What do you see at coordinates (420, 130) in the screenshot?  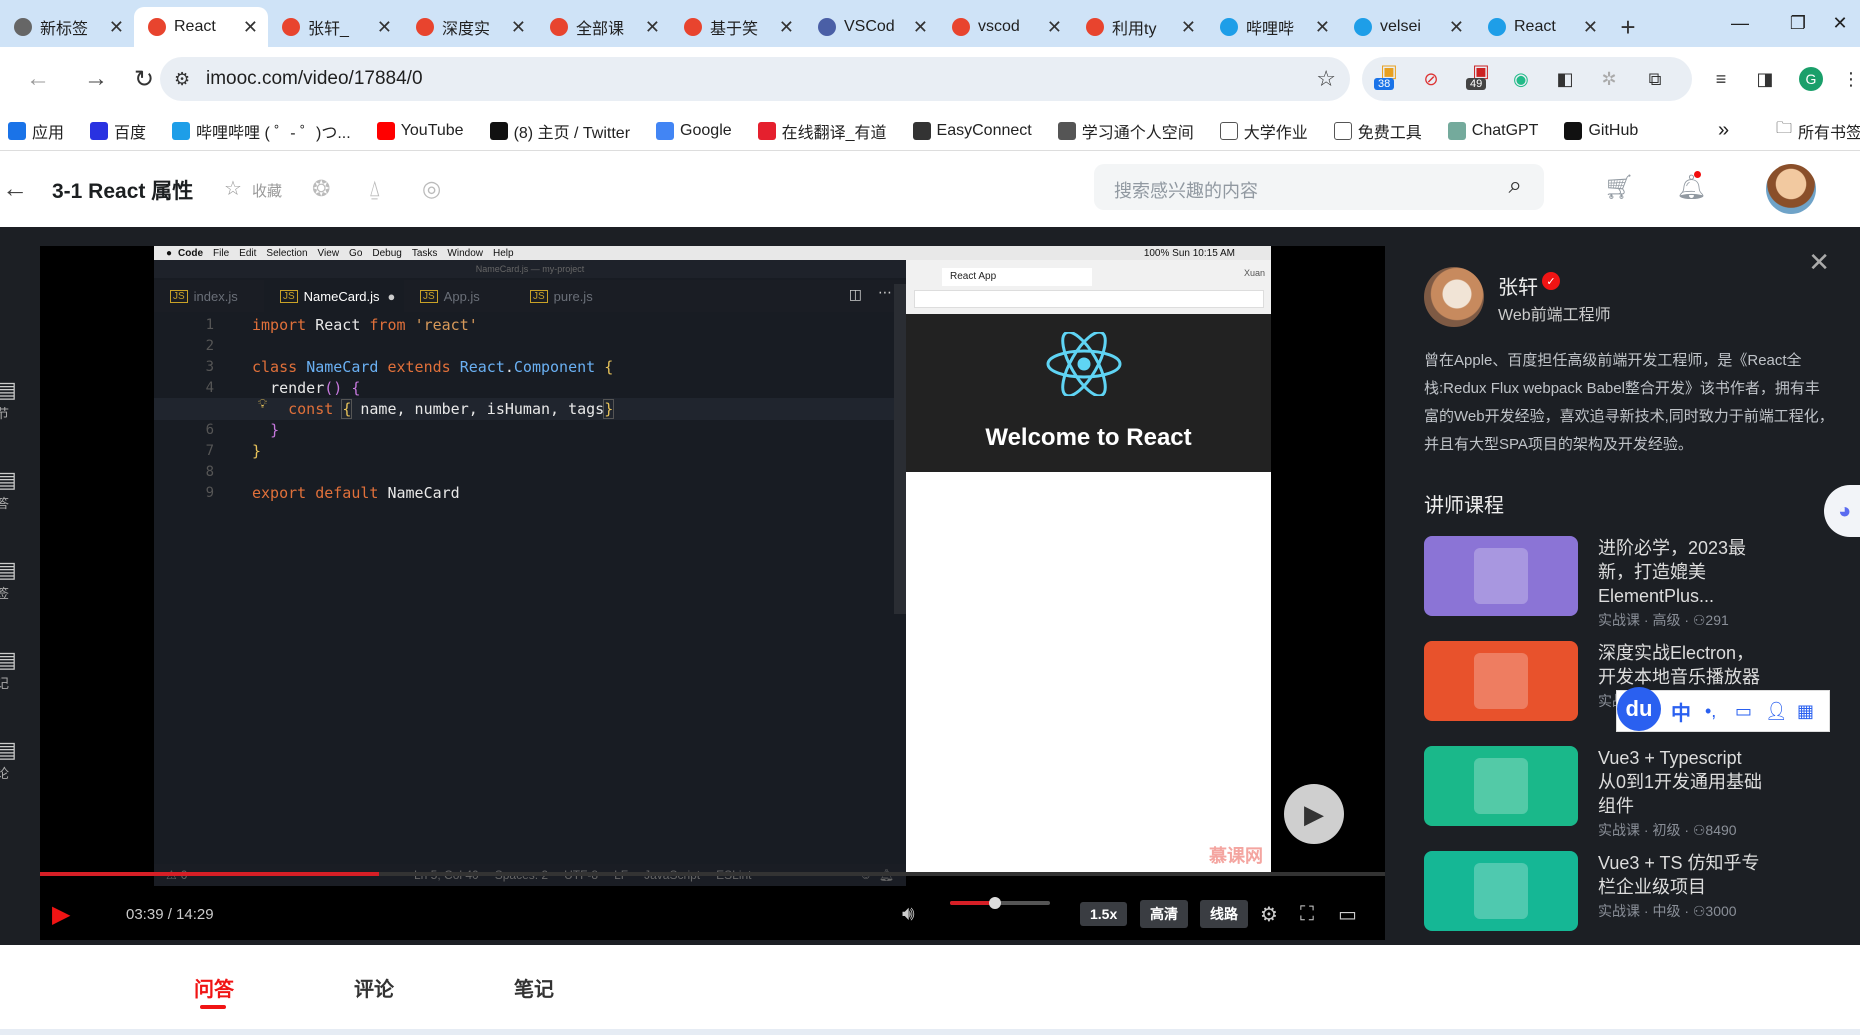 I see `bookmark-item: YouTube` at bounding box center [420, 130].